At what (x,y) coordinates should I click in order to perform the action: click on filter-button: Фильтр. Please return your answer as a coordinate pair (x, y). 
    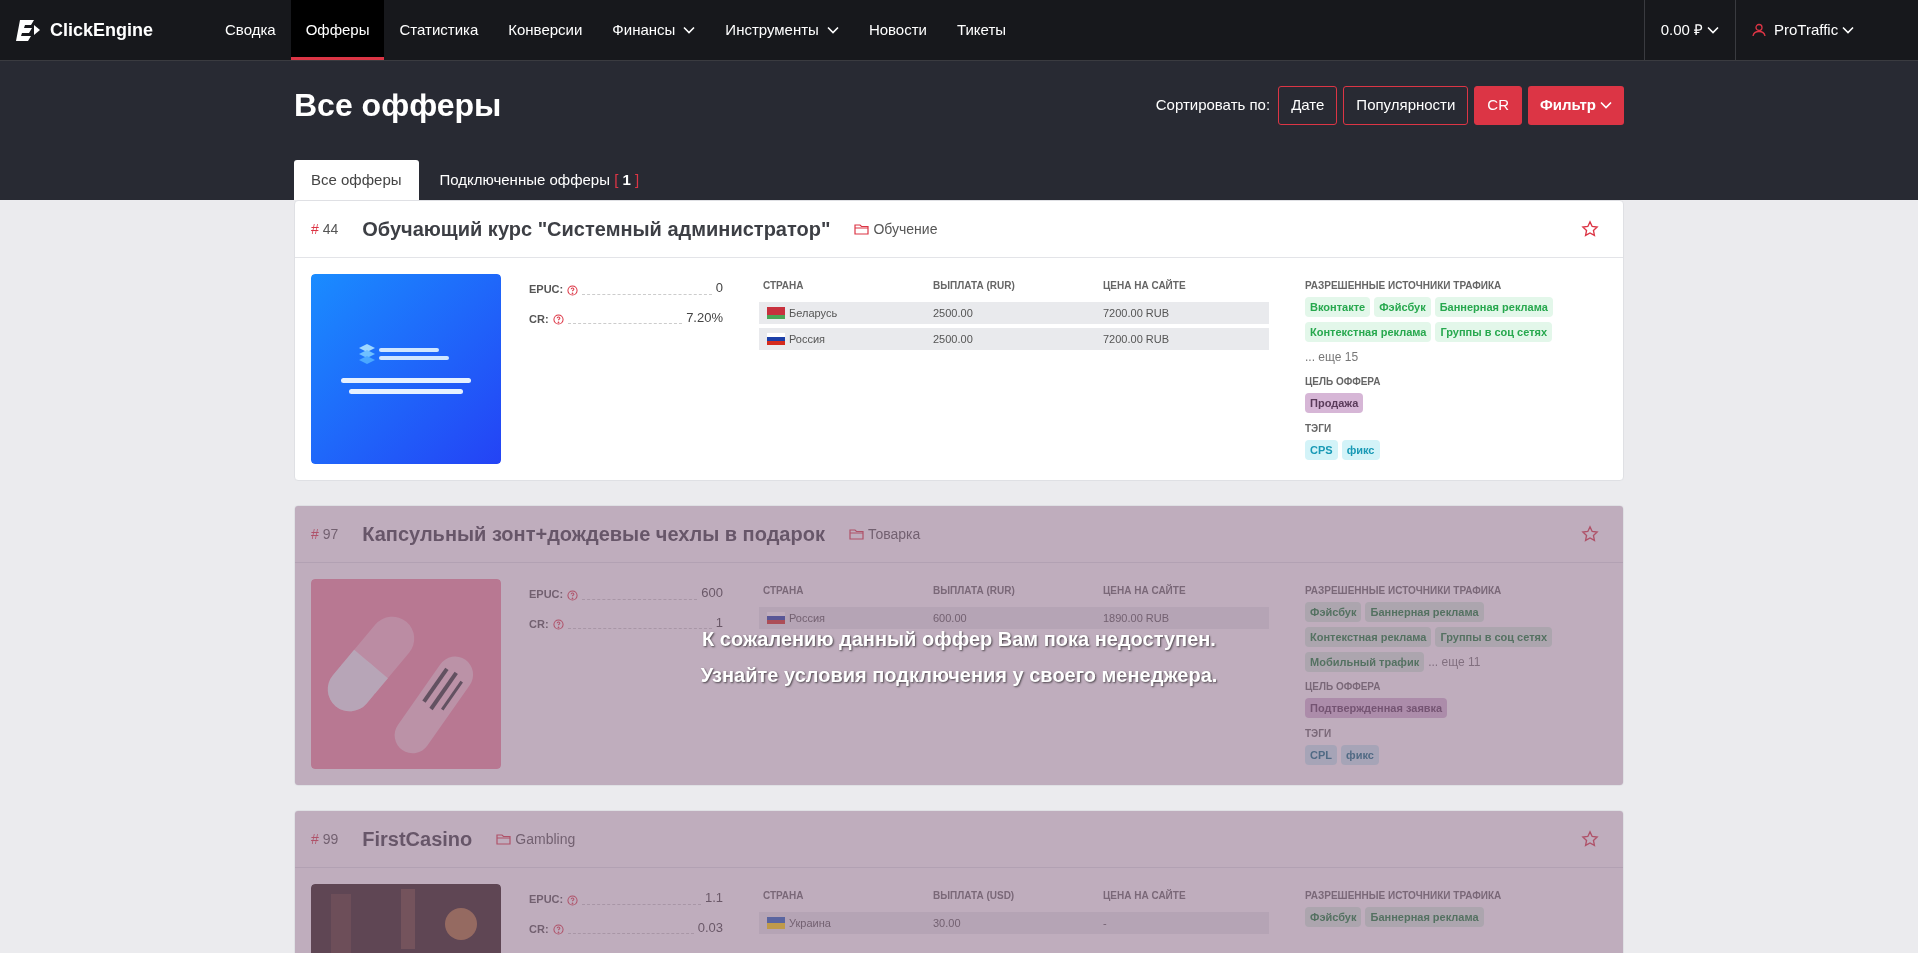
    Looking at the image, I should click on (1576, 105).